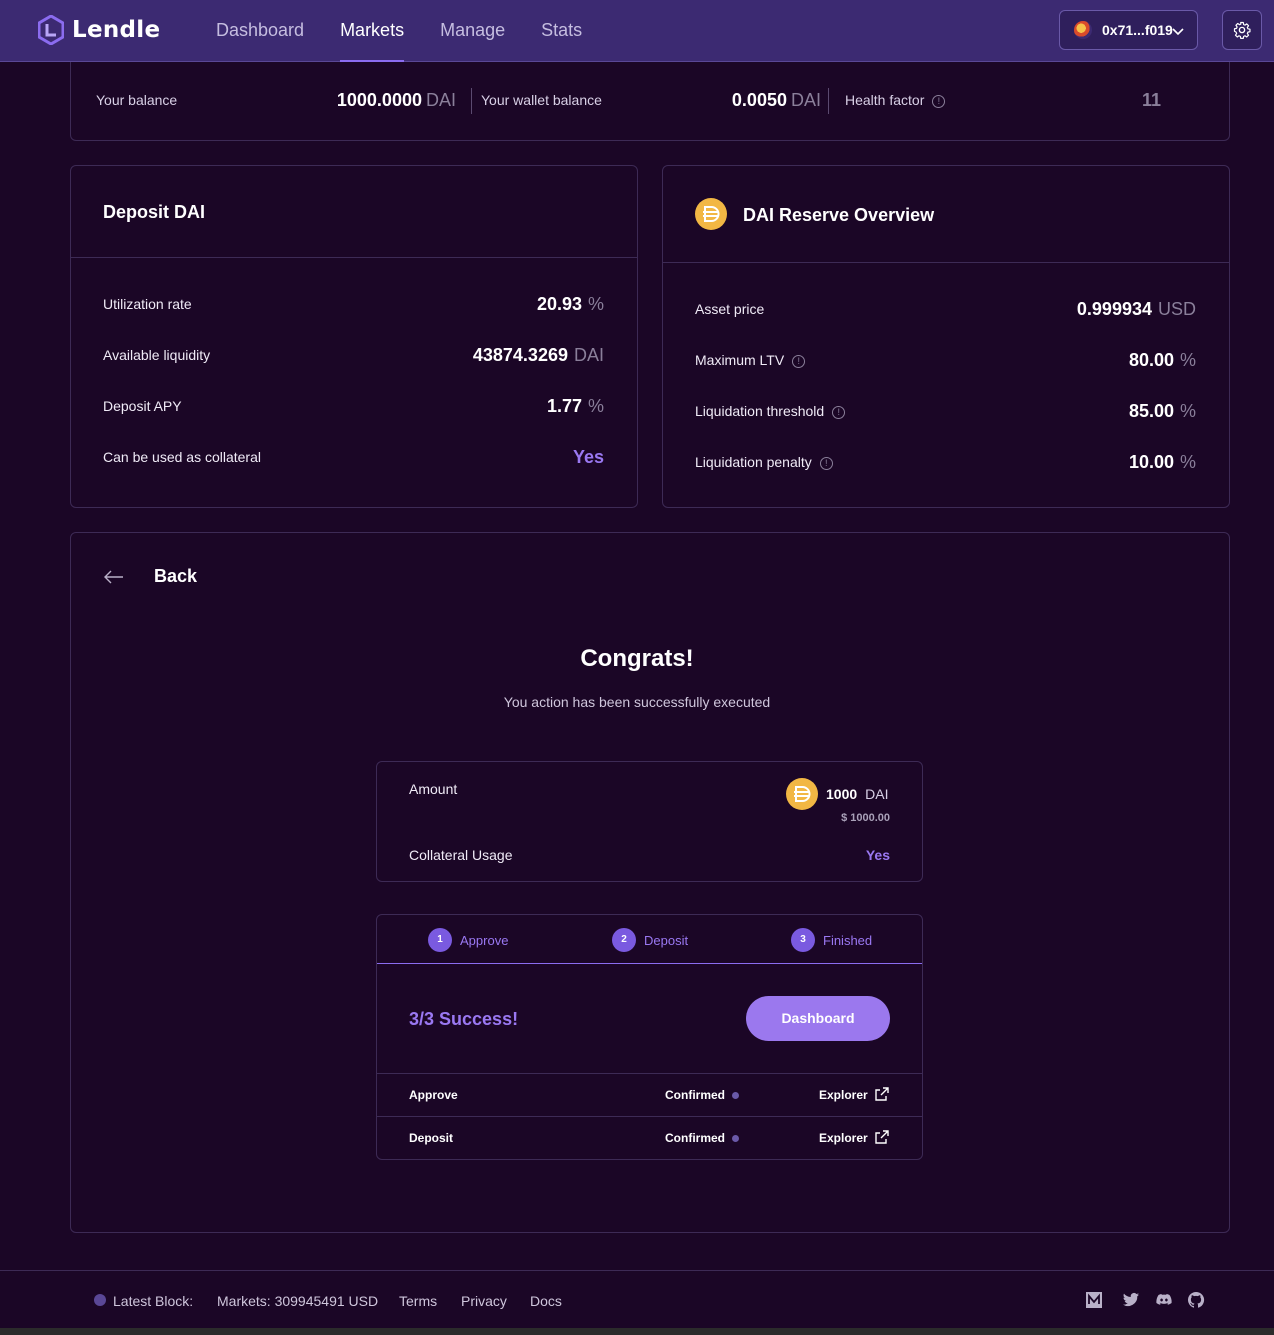  I want to click on liquidation-threshold-value: 85.00%, so click(1162, 411).